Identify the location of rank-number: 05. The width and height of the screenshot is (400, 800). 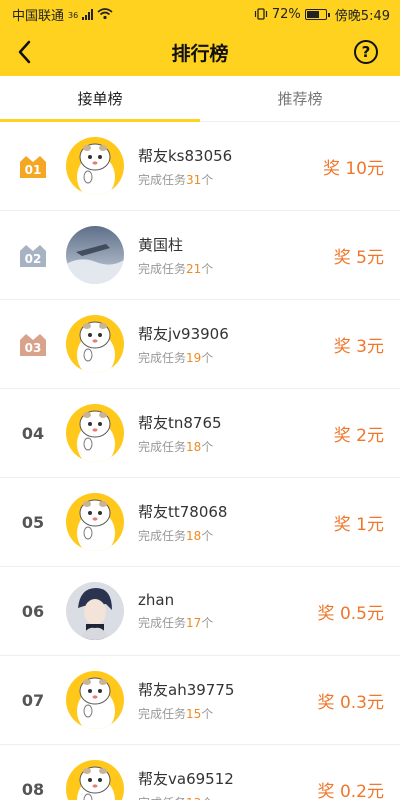
(33, 522).